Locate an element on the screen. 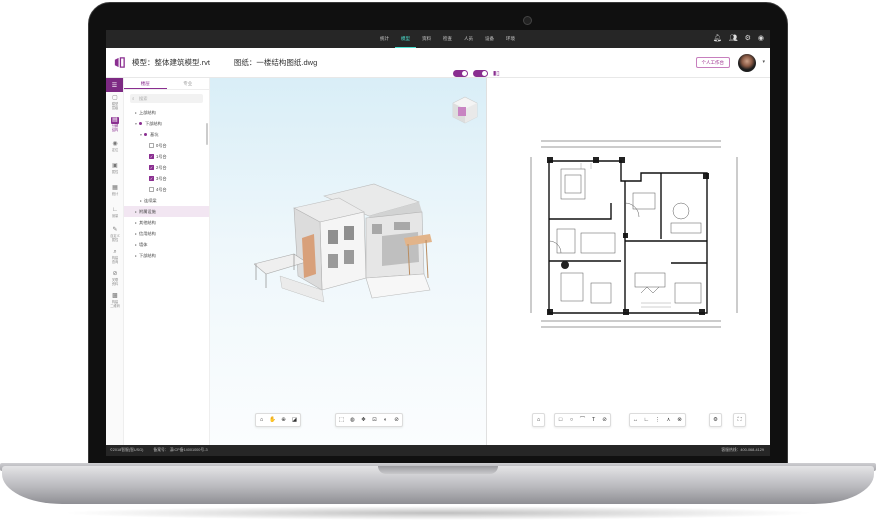 The height and width of the screenshot is (531, 876). drawing-label: 图纸：一楼结构图纸.dwg is located at coordinates (275, 62).